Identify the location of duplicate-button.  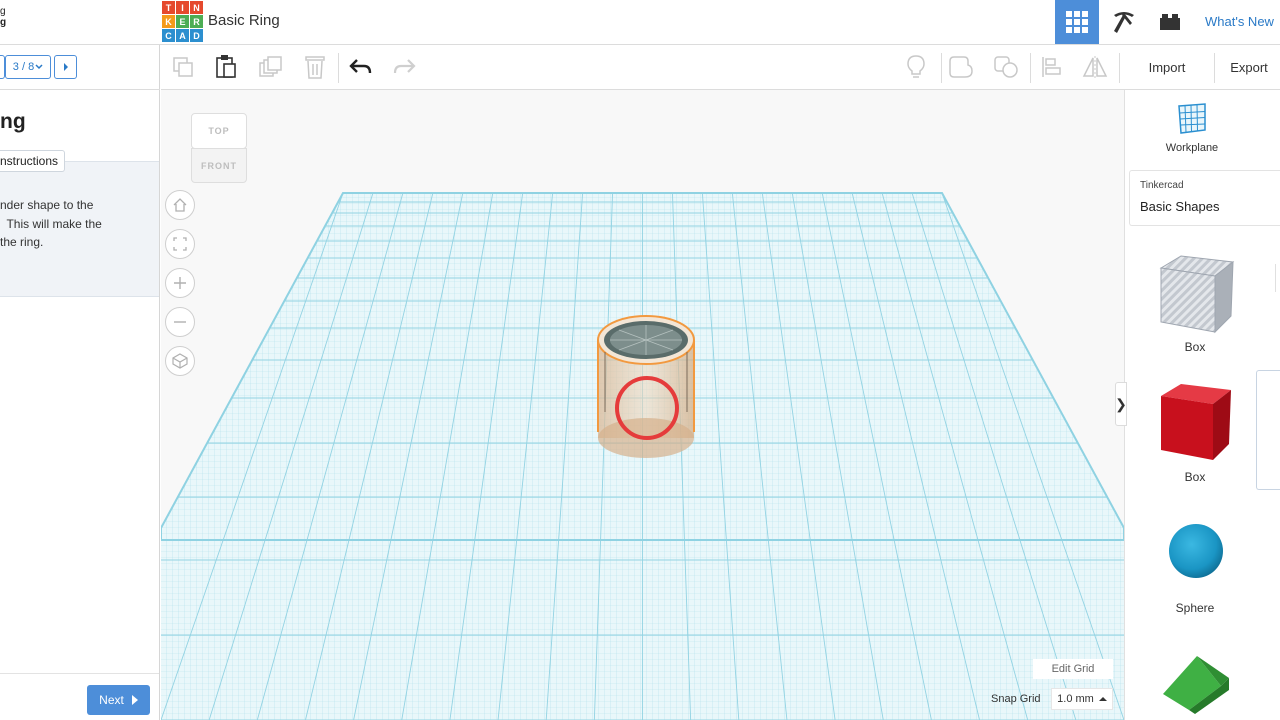
(271, 67).